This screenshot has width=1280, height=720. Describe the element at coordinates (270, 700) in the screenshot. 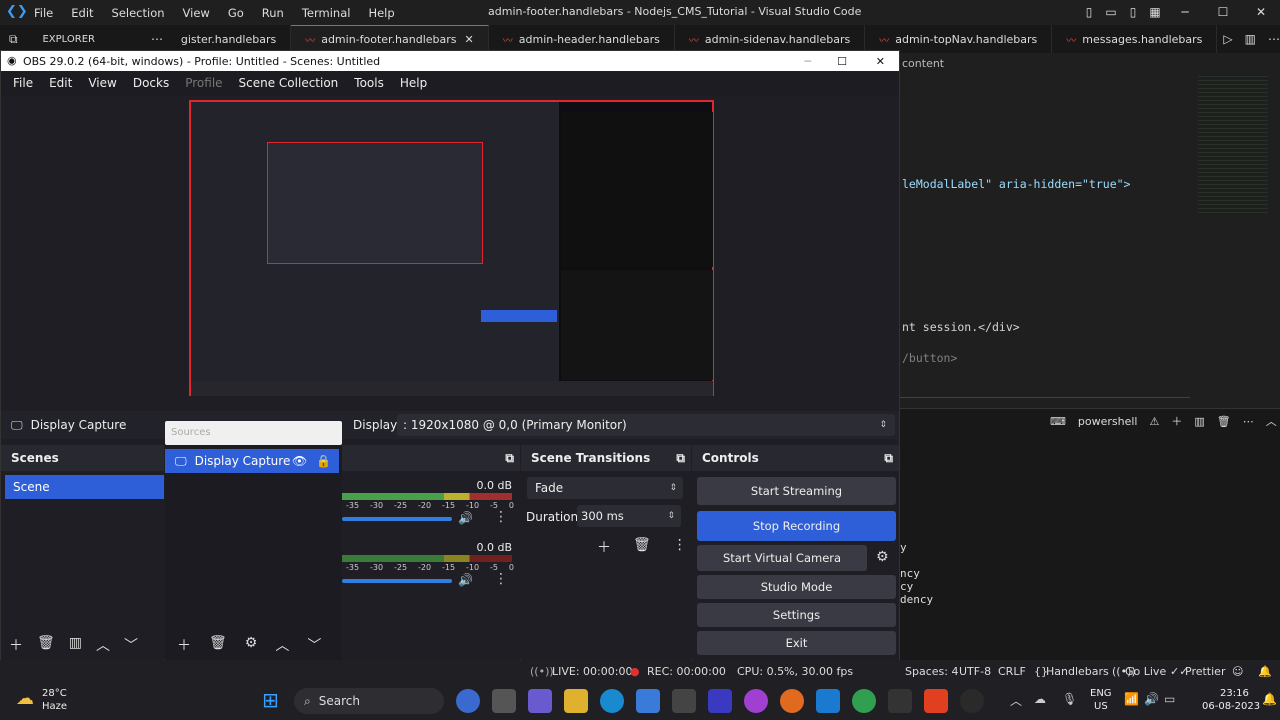

I see `windows-start-icon: ⊞` at that location.